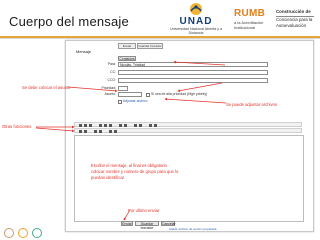 The width and height of the screenshot is (320, 240). Describe the element at coordinates (127, 215) in the screenshot. I see `send-arrow` at that location.